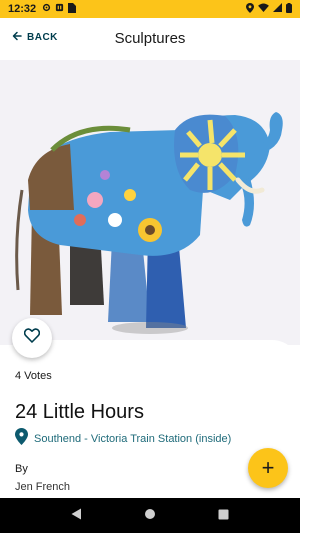 The height and width of the screenshot is (533, 320). Describe the element at coordinates (79, 412) in the screenshot. I see `sculpture-title: 24 Little Hours` at that location.